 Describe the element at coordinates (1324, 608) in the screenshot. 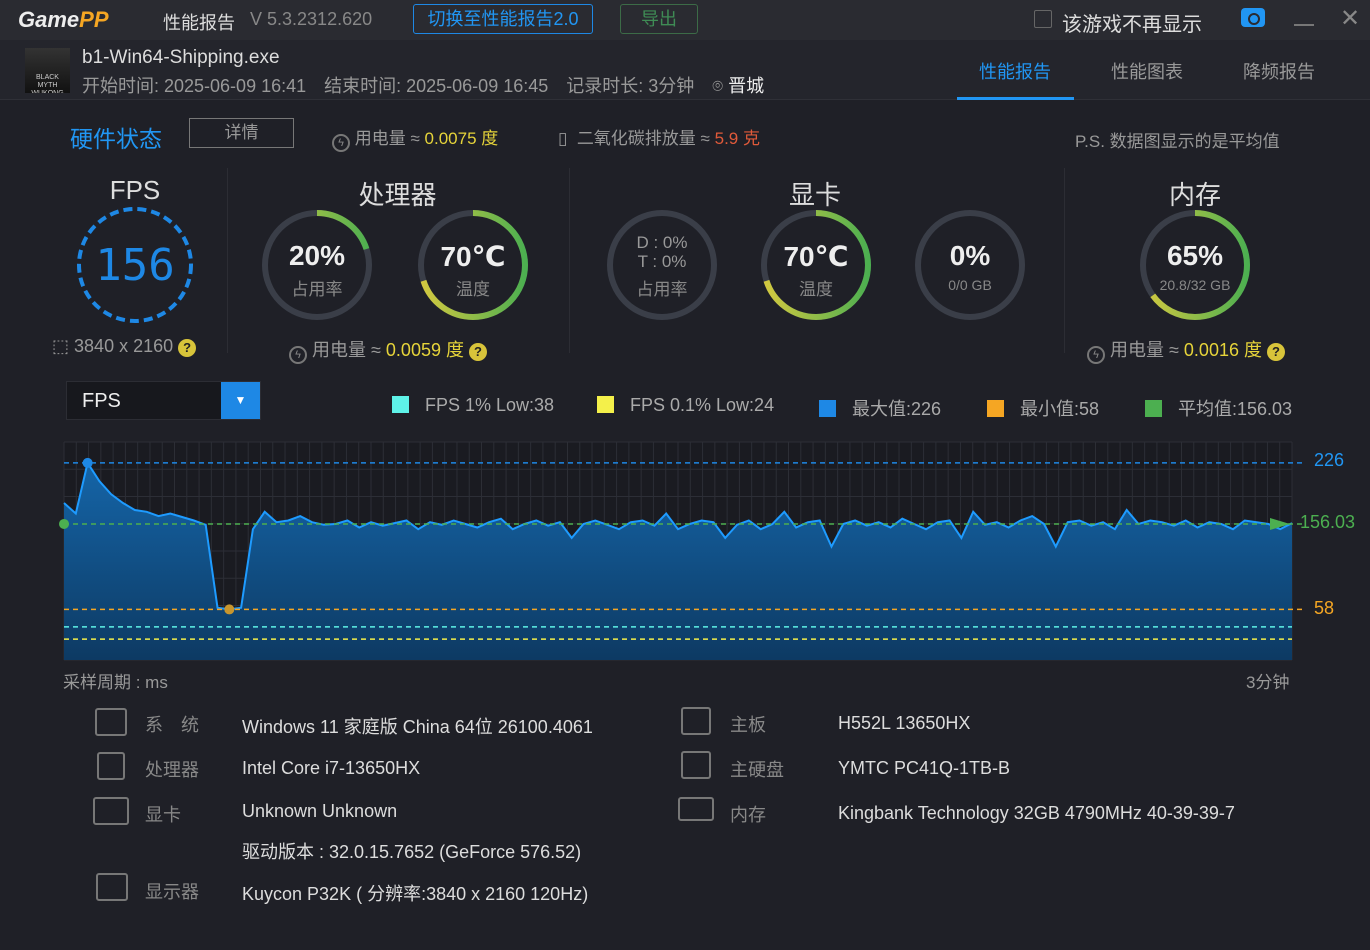

I see `min-line-label: 58` at that location.